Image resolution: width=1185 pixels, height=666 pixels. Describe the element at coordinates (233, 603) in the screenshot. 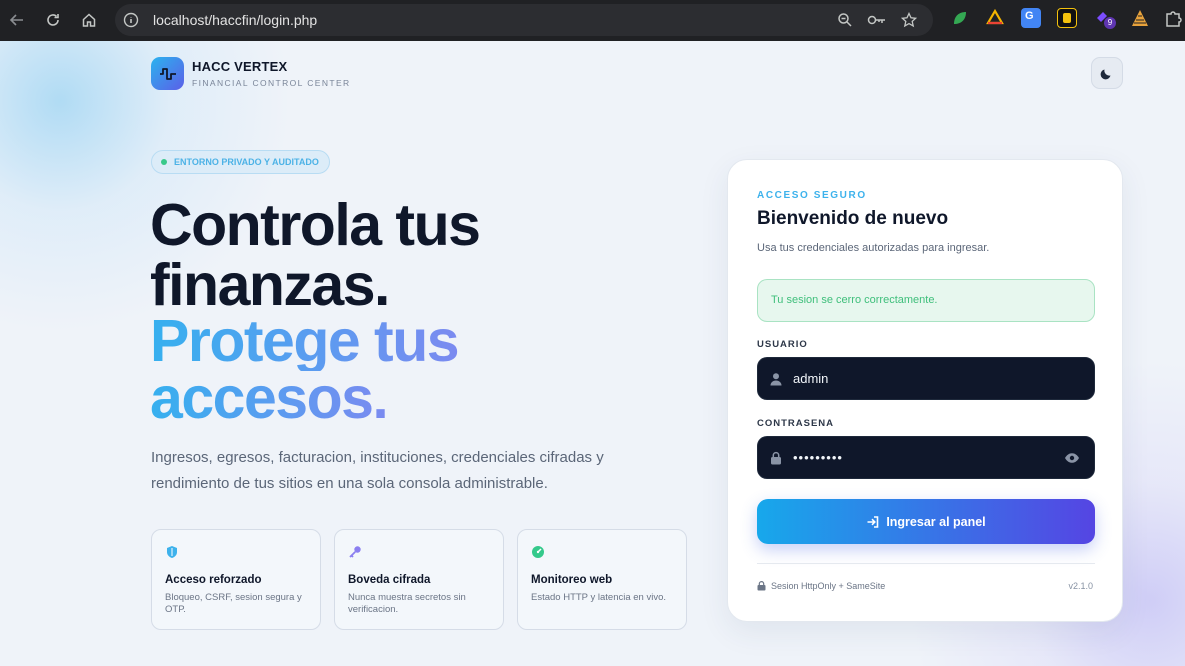

I see `feature-text: Bloqueo, CSRF, sesion segura y OTP.` at that location.